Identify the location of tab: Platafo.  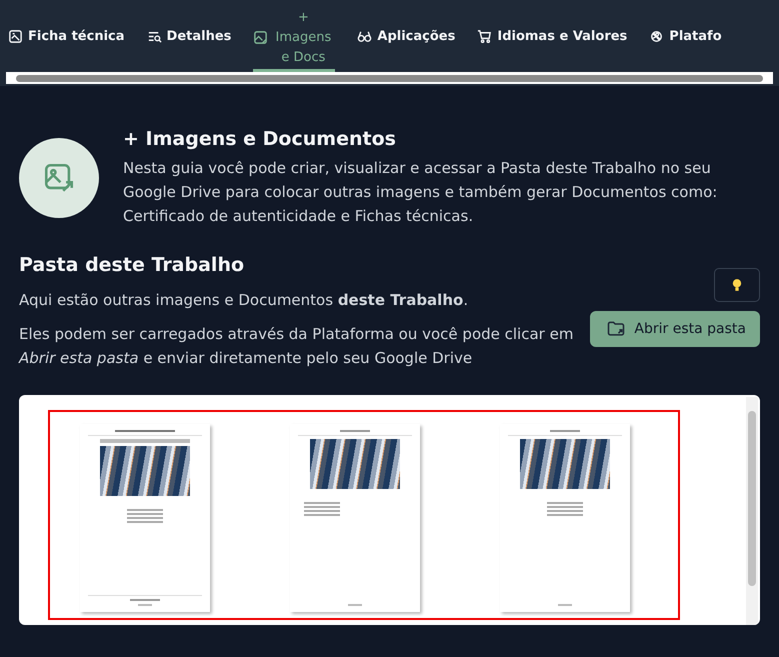
(685, 36).